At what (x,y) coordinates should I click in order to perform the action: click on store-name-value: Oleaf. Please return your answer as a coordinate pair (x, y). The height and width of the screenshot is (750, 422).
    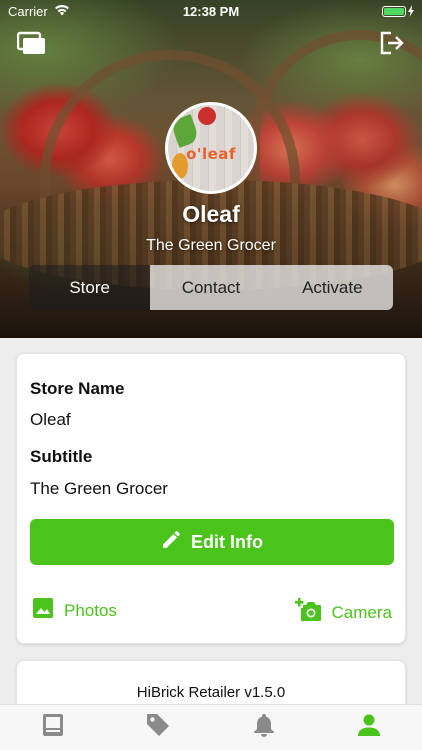
    Looking at the image, I should click on (50, 419).